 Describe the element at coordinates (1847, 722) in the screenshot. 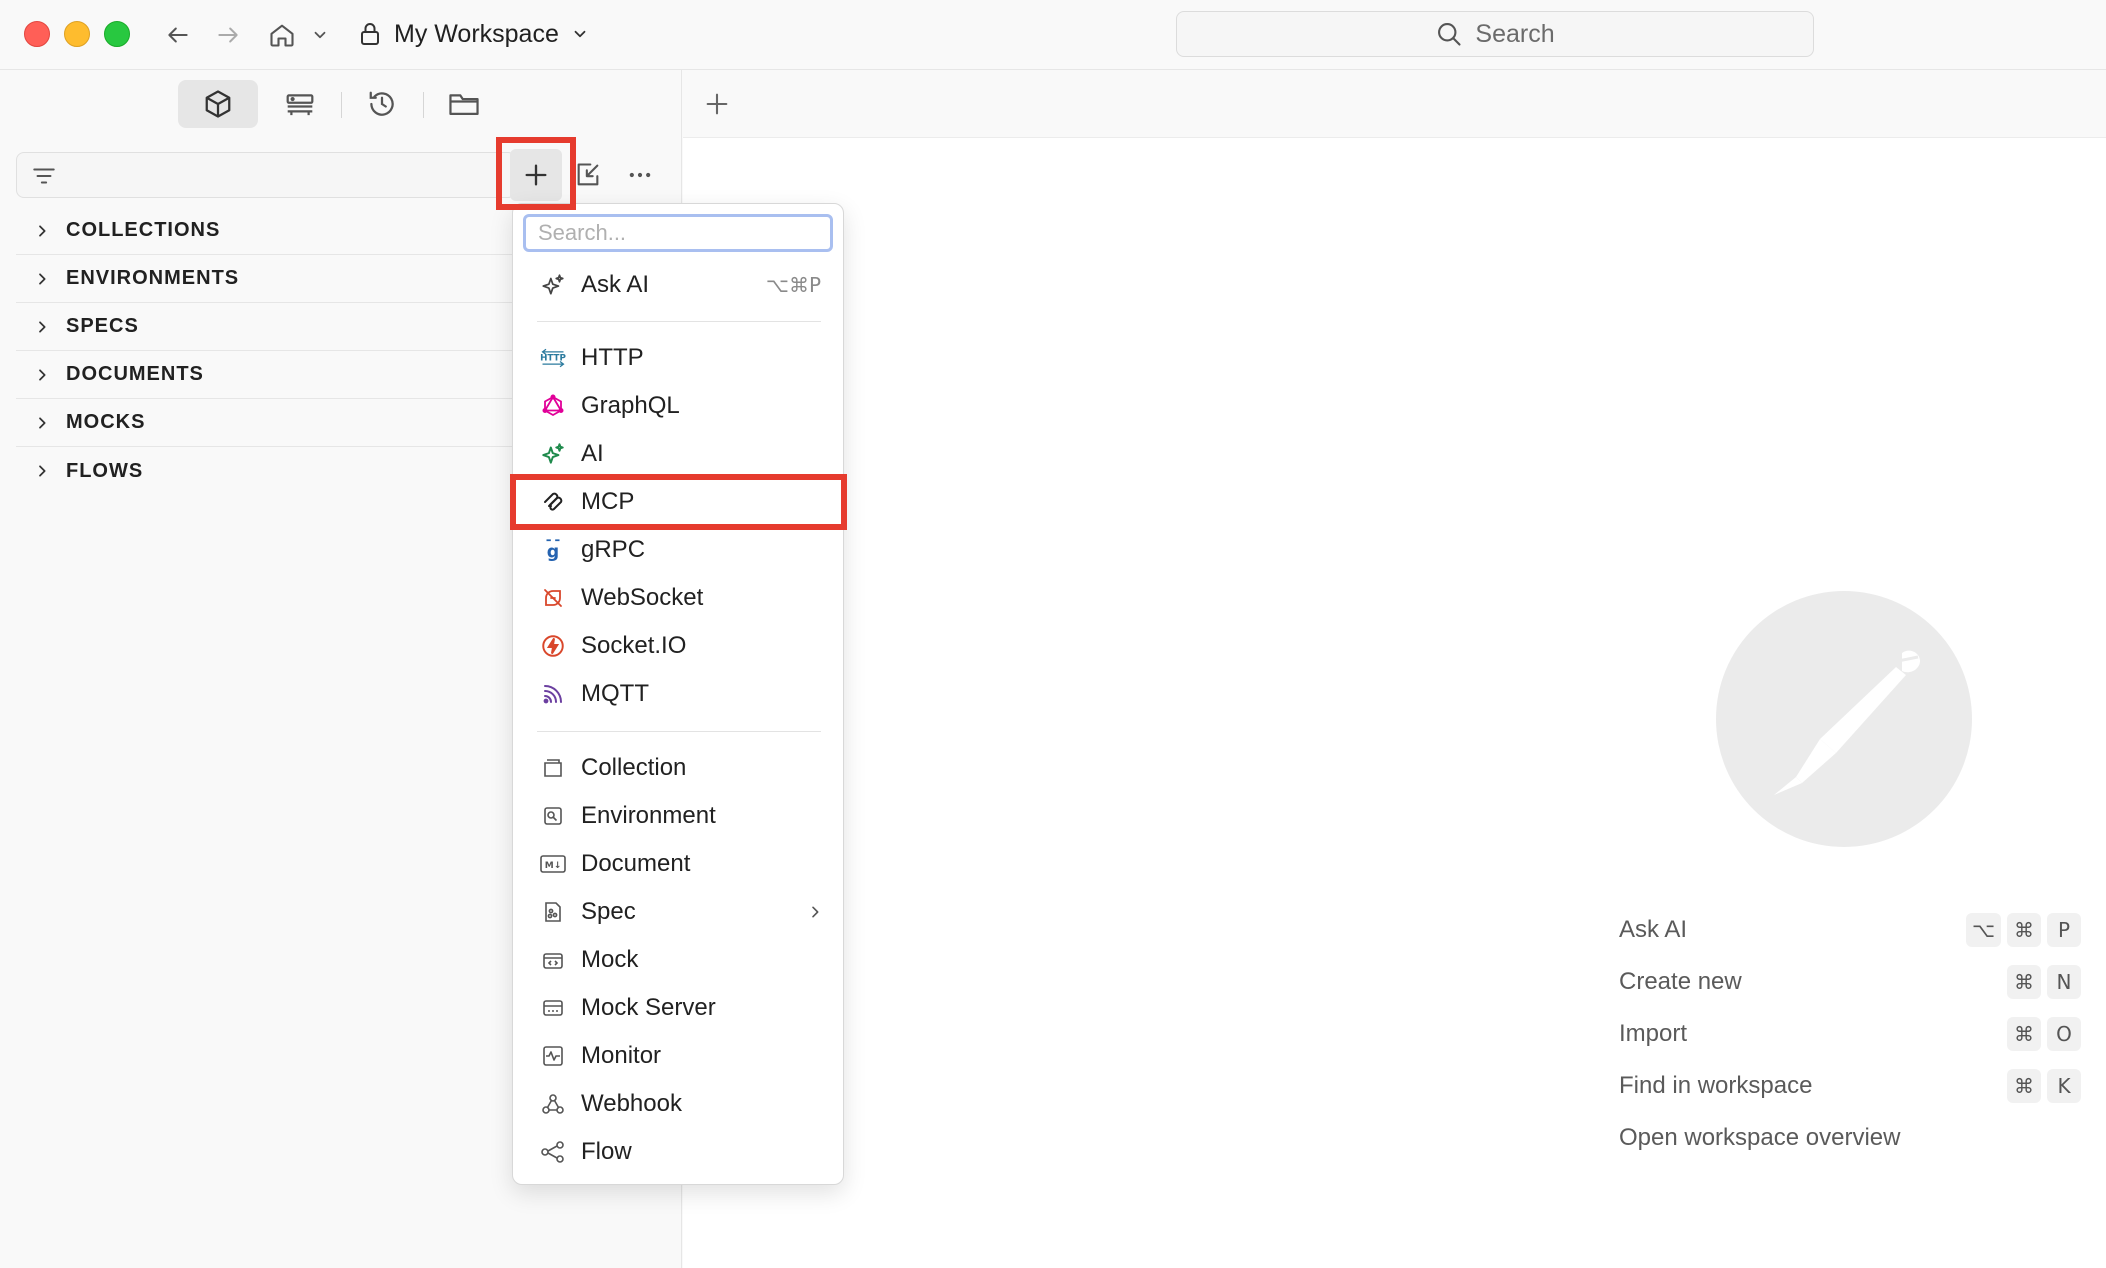

I see `pen-nib-icon` at that location.